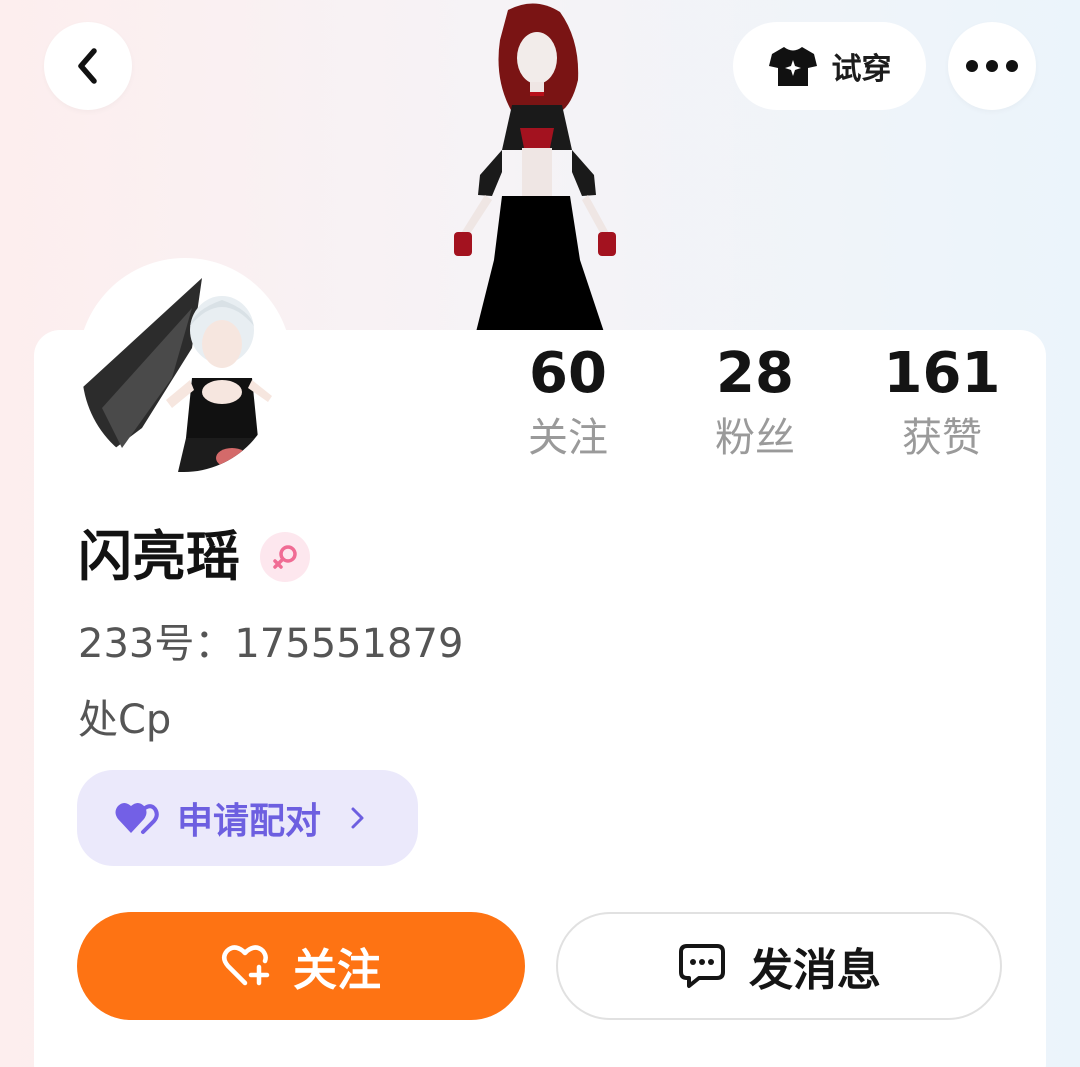 This screenshot has width=1080, height=1067. I want to click on stat-following: 60 关注, so click(568, 403).